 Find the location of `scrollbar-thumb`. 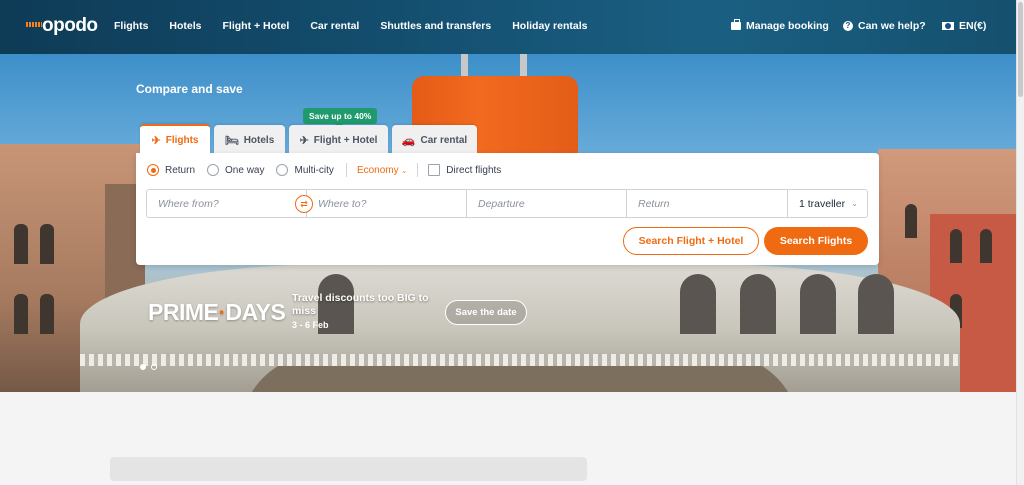

scrollbar-thumb is located at coordinates (1020, 49).